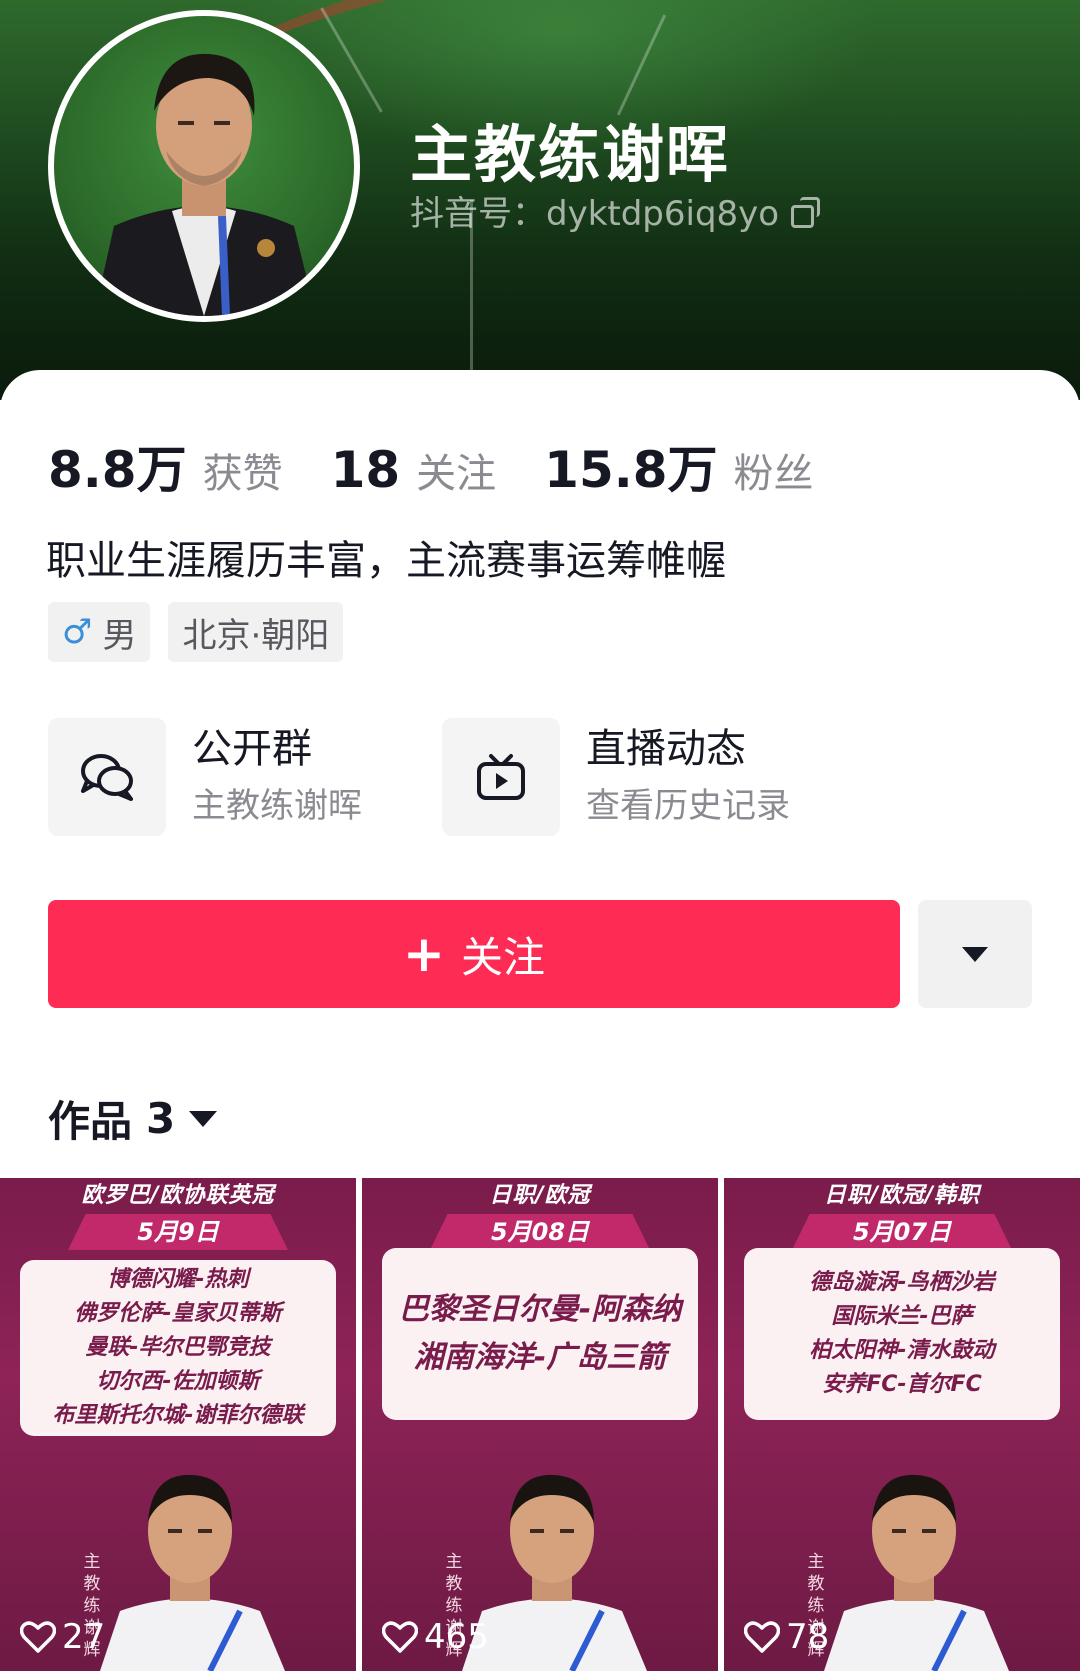  I want to click on tv-play-icon-box, so click(501, 777).